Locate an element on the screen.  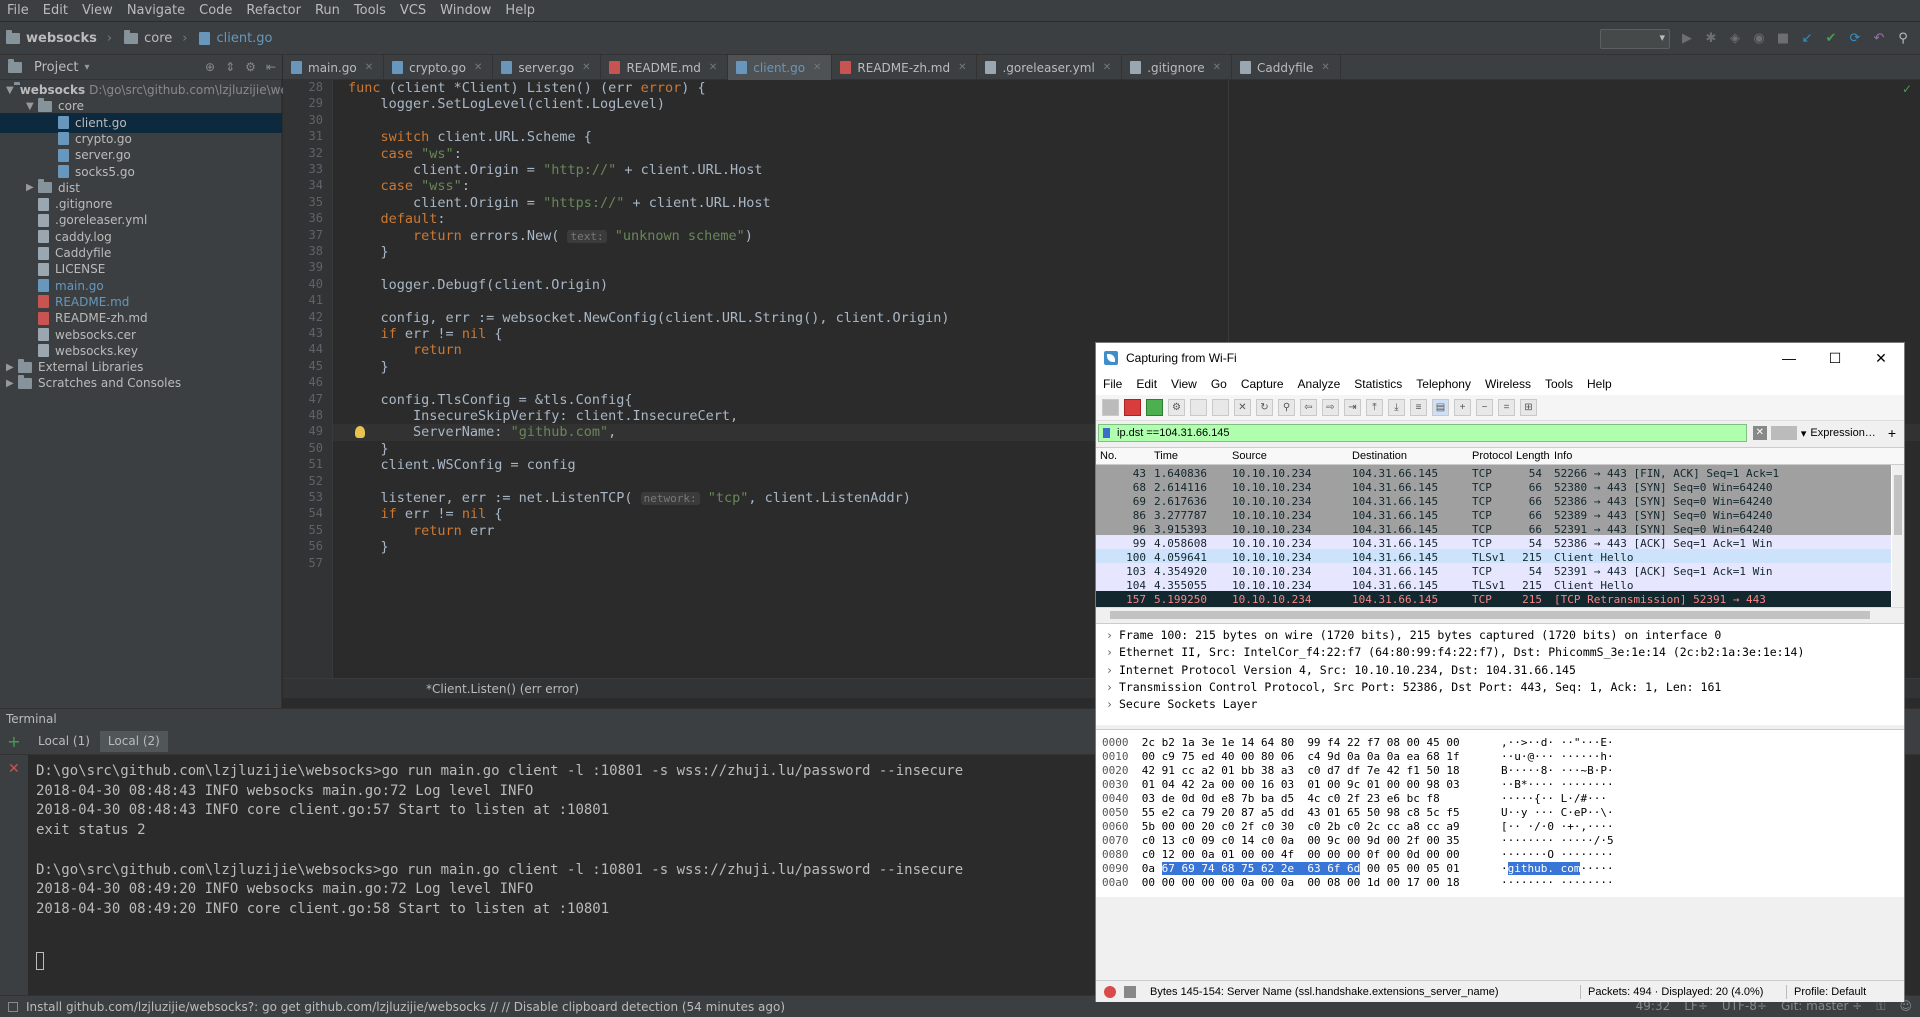
add-filter-button: + is located at coordinates (1892, 433).